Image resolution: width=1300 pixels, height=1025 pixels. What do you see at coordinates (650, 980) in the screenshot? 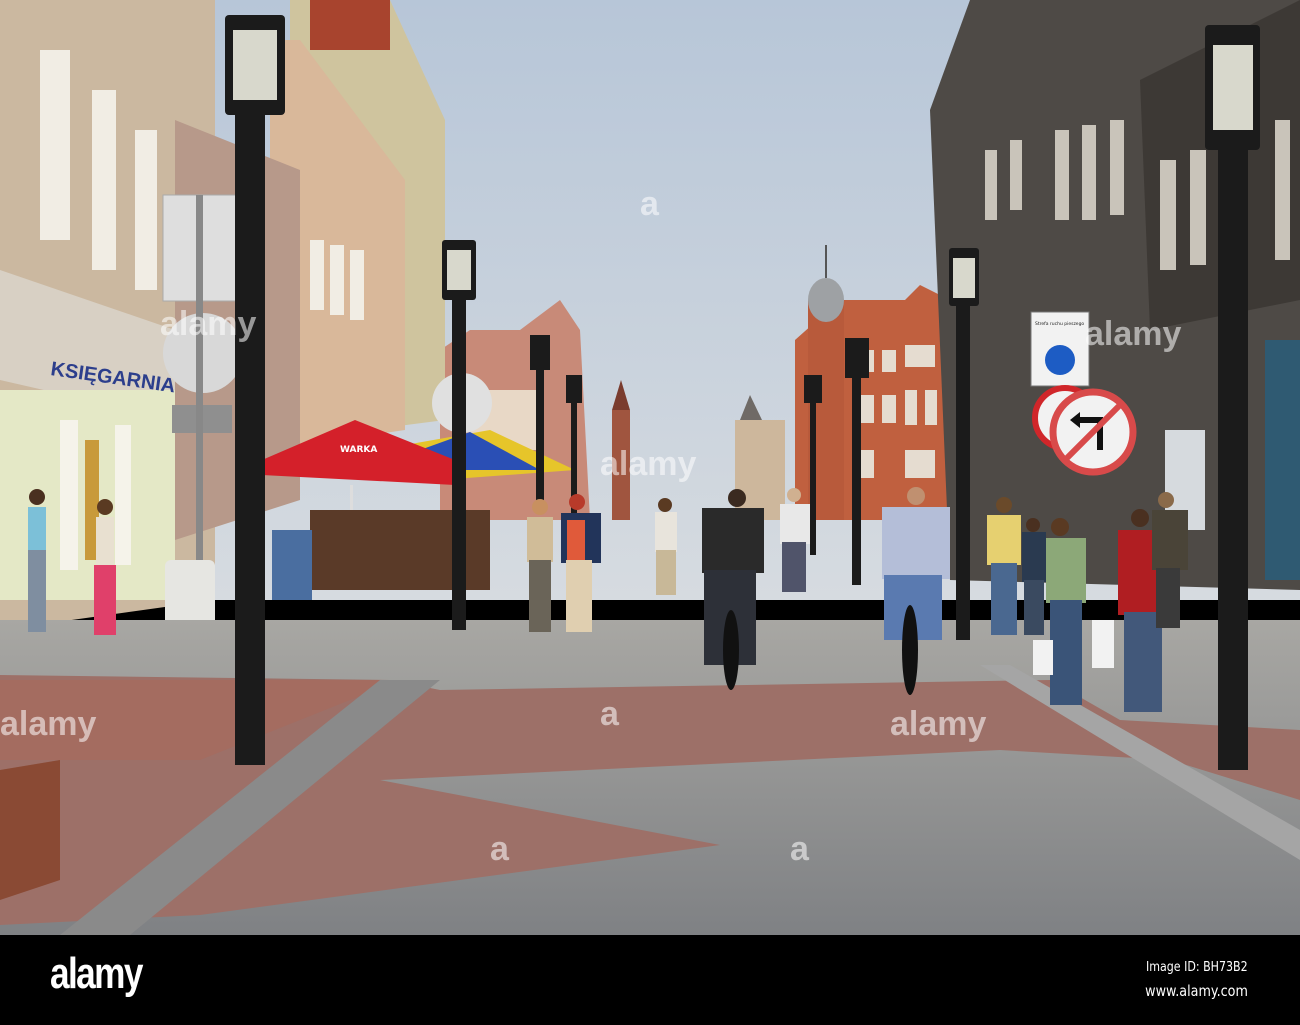
I see `footer-bar: alamy Image ID: BH73B2 www.alamy.com` at bounding box center [650, 980].